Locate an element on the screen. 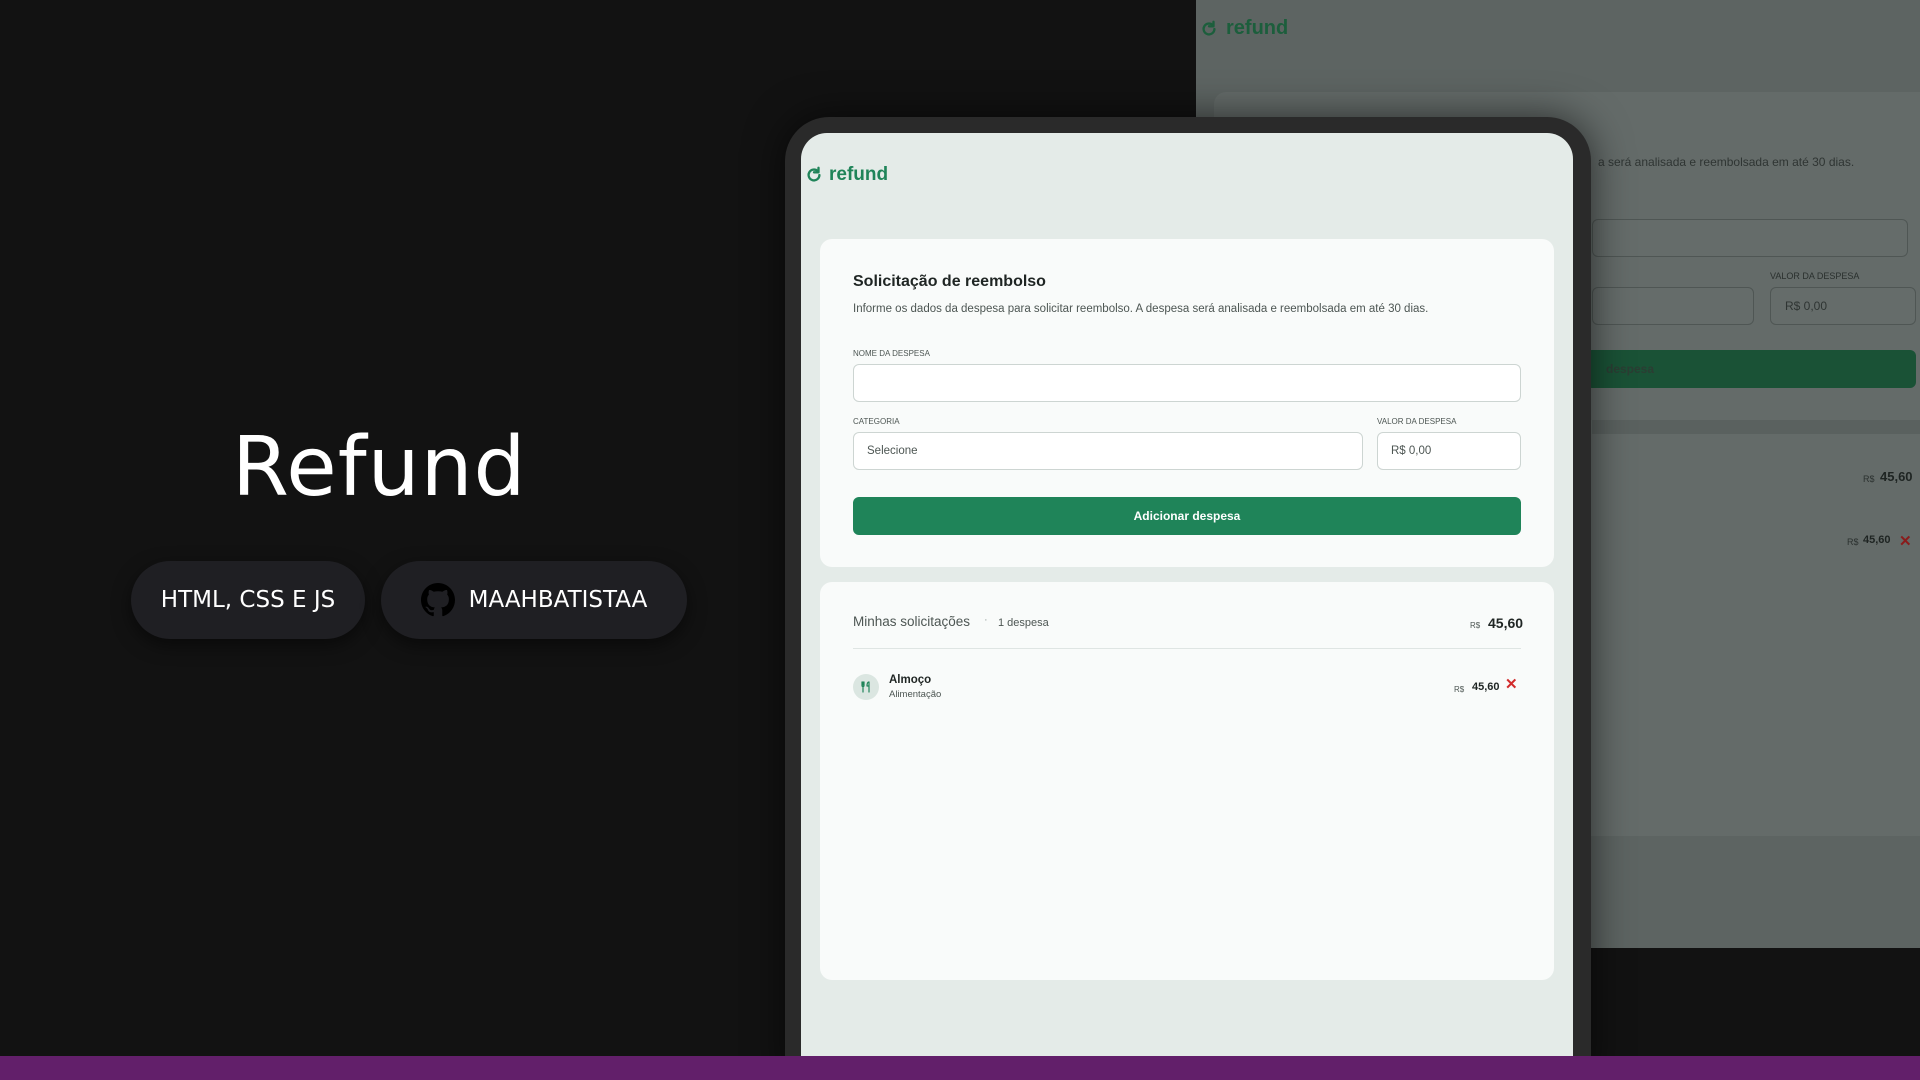  background-add-label: despesa is located at coordinates (1630, 369).